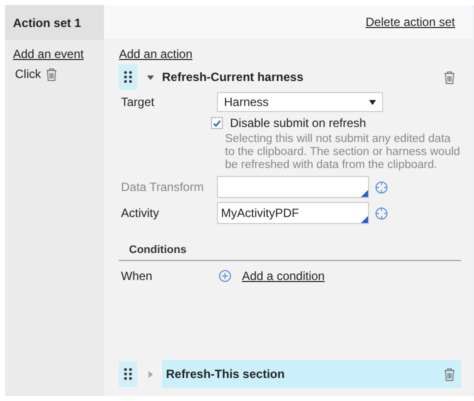  Describe the element at coordinates (372, 102) in the screenshot. I see `dropdown-arrow-icon` at that location.